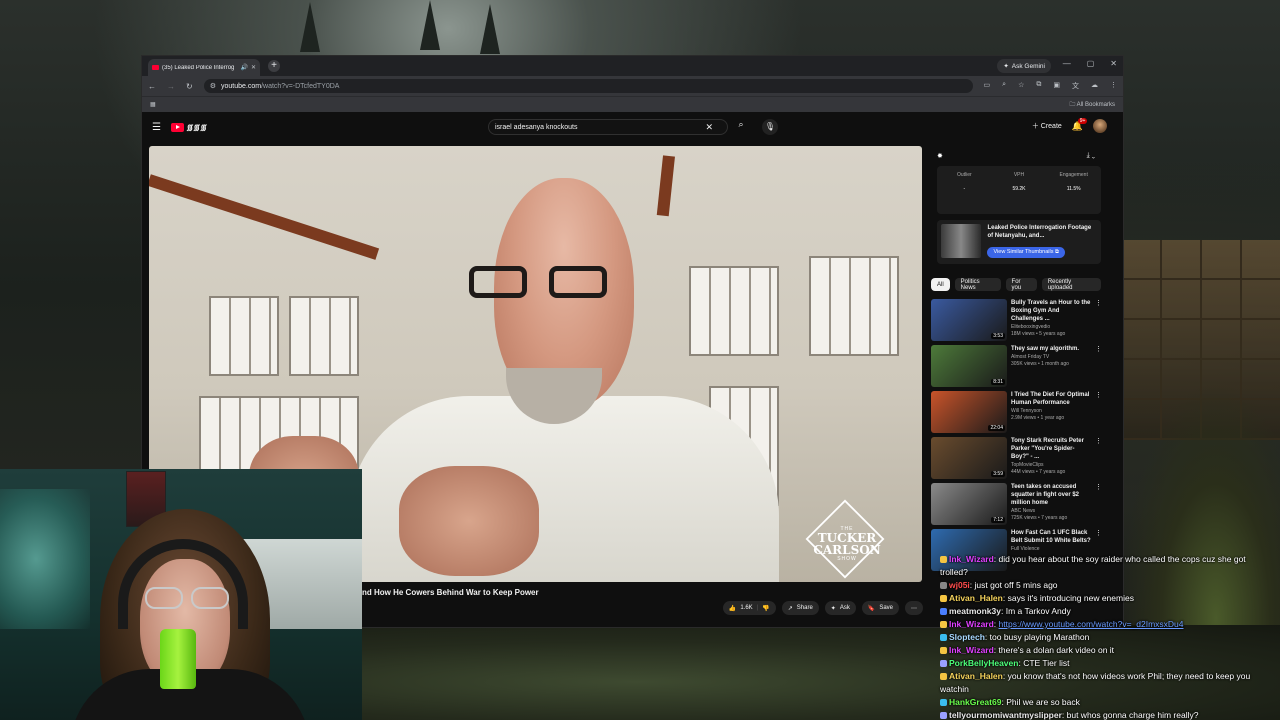 This screenshot has height=720, width=1280. I want to click on related-channel: Almost Friday TV, so click(1051, 357).